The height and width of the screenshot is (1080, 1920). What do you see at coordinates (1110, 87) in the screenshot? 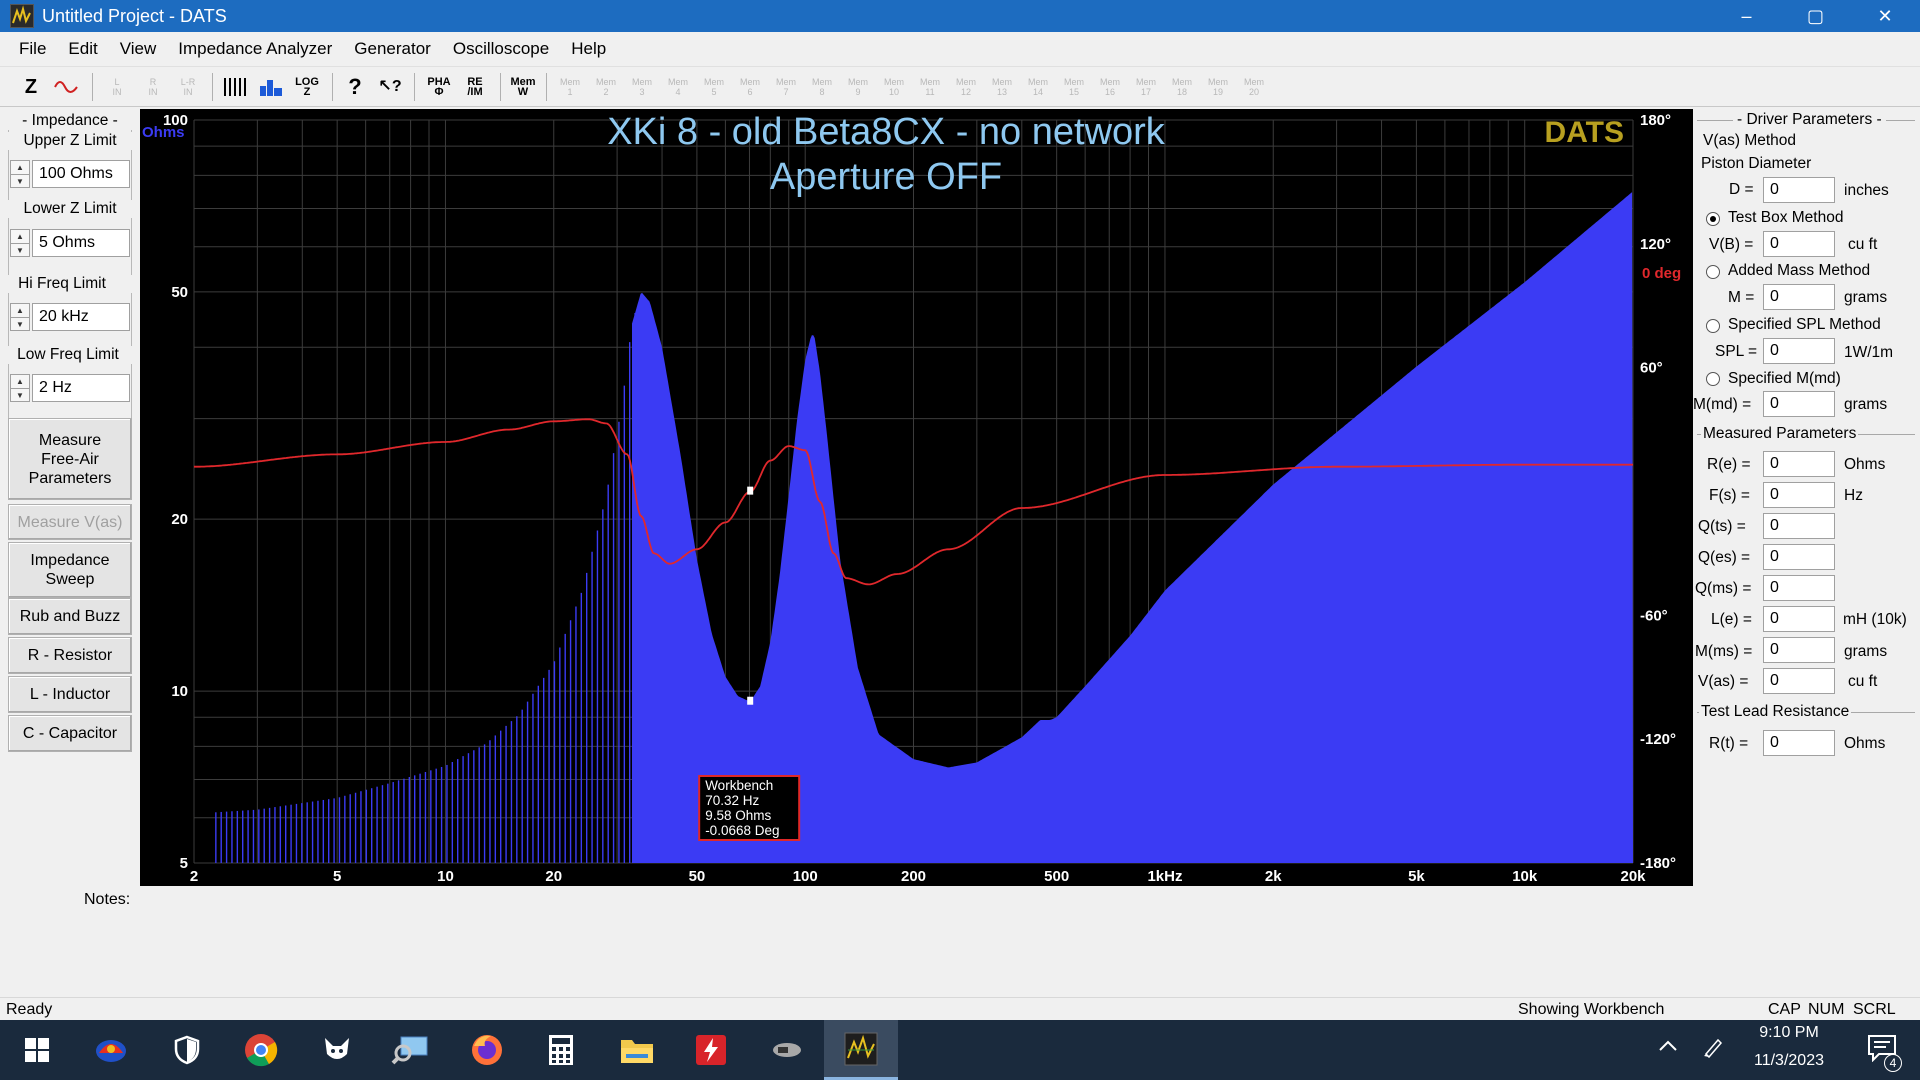
I see `memory-slot-16-button: Mem 16` at bounding box center [1110, 87].